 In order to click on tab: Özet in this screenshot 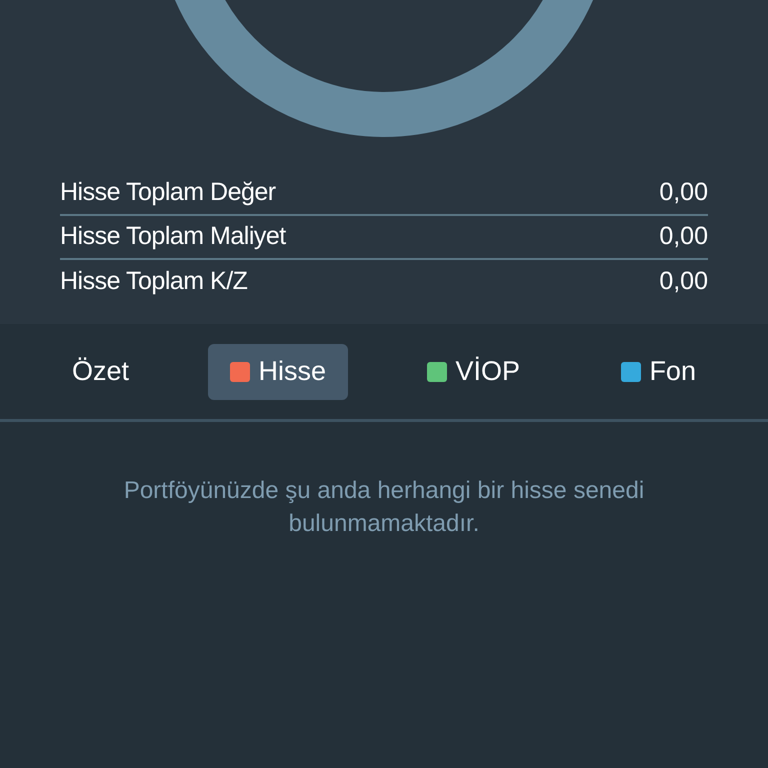, I will do `click(101, 372)`.